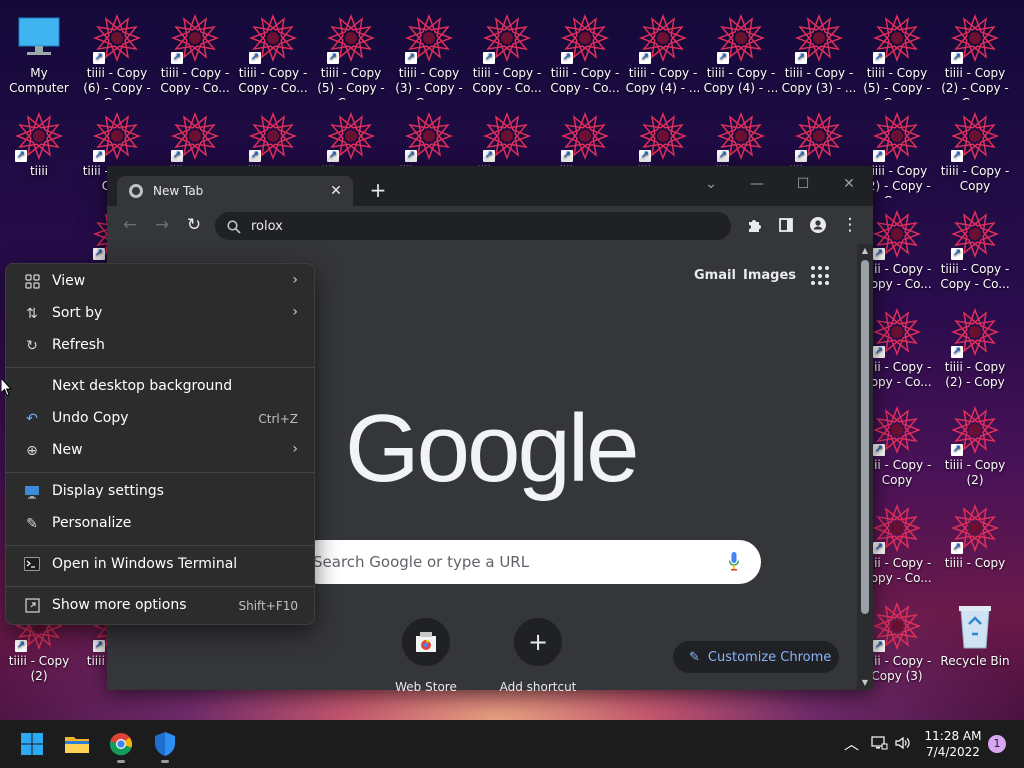 Image resolution: width=1024 pixels, height=768 pixels. Describe the element at coordinates (92, 523) in the screenshot. I see `menu-item-label: Personalize` at that location.